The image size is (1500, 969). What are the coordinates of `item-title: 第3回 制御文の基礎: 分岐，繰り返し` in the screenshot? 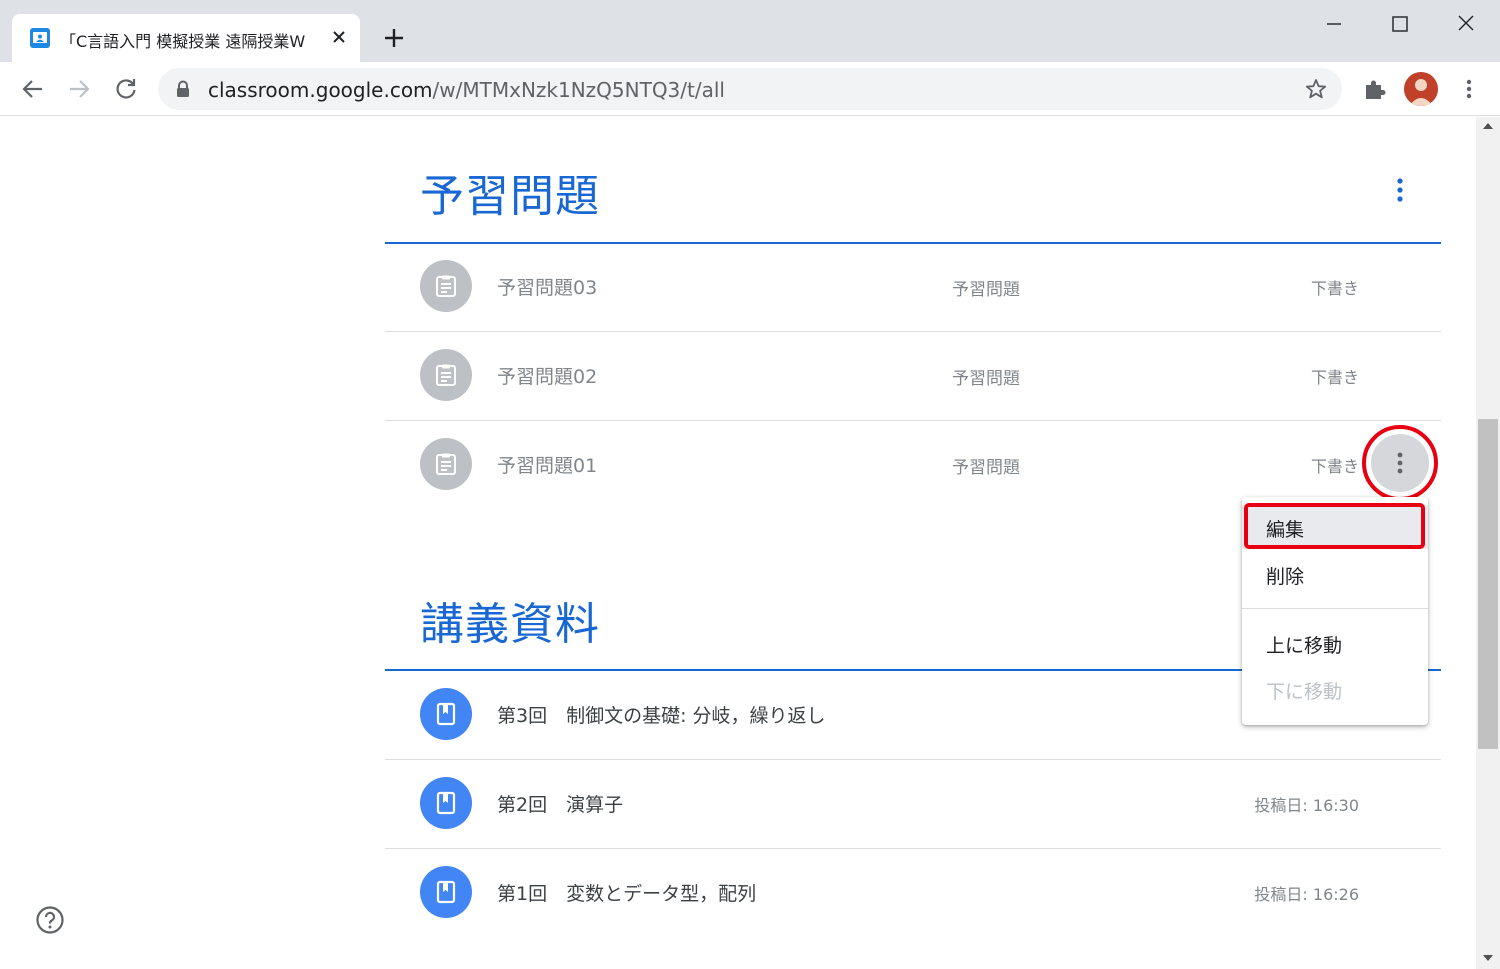 It's located at (661, 716).